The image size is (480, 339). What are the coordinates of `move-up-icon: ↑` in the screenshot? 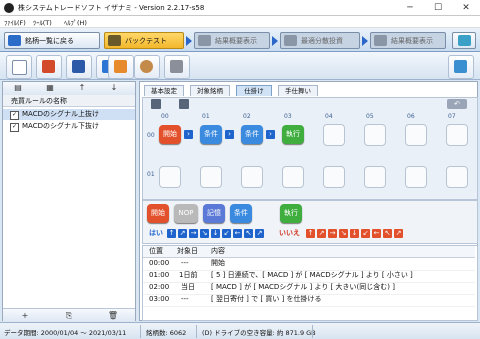 It's located at (82, 88).